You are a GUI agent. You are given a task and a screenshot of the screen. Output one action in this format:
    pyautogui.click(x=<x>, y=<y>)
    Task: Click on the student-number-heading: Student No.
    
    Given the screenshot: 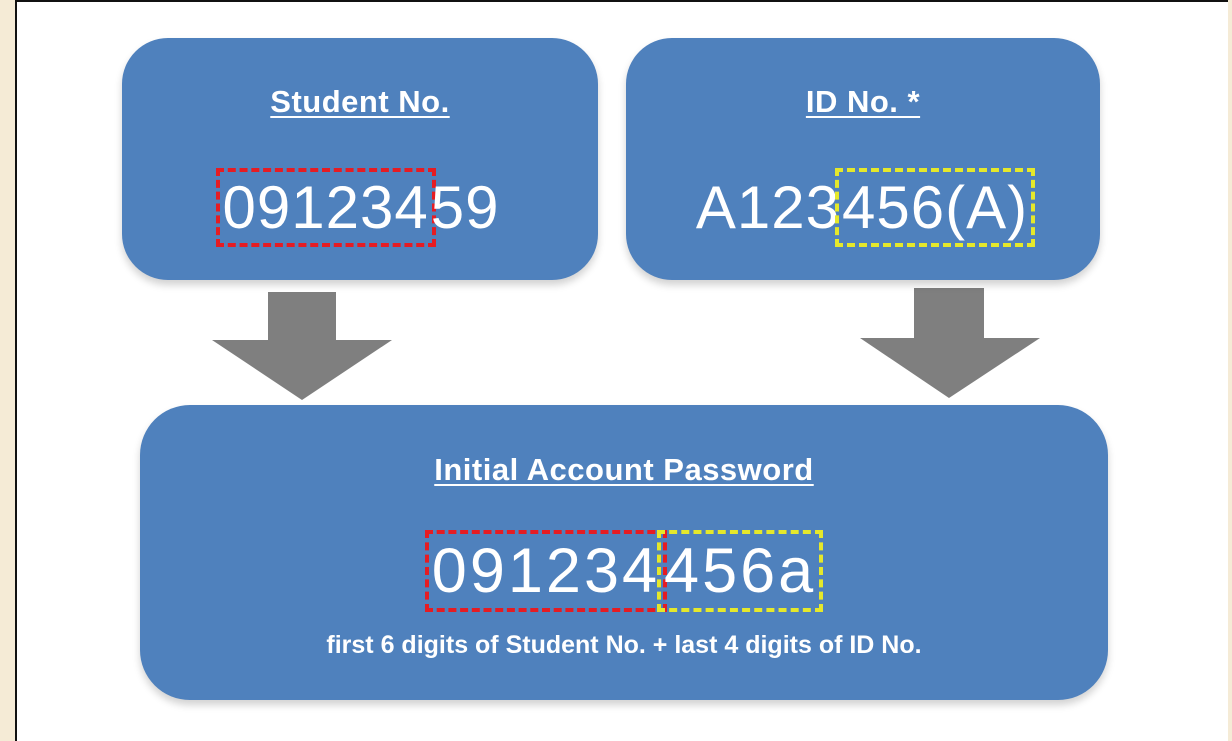 What is the action you would take?
    pyautogui.click(x=360, y=101)
    